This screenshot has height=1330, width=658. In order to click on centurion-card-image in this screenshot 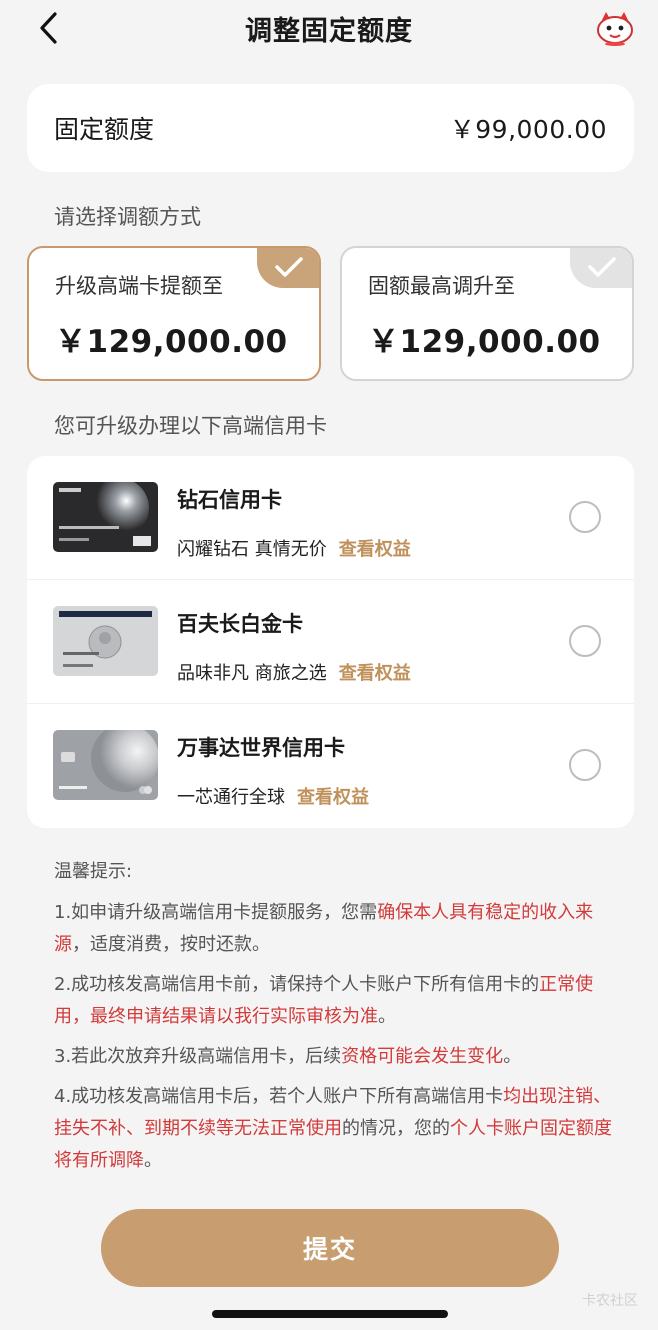, I will do `click(105, 641)`.